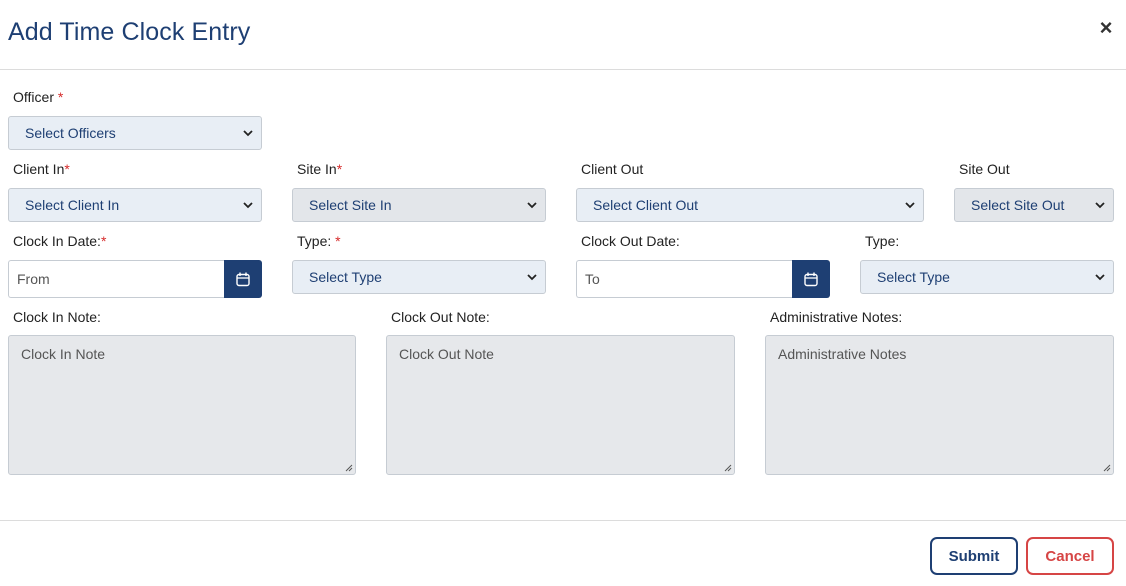 Image resolution: width=1126 pixels, height=586 pixels. Describe the element at coordinates (630, 241) in the screenshot. I see `clock-out-date-label: Clock Out Date:` at that location.